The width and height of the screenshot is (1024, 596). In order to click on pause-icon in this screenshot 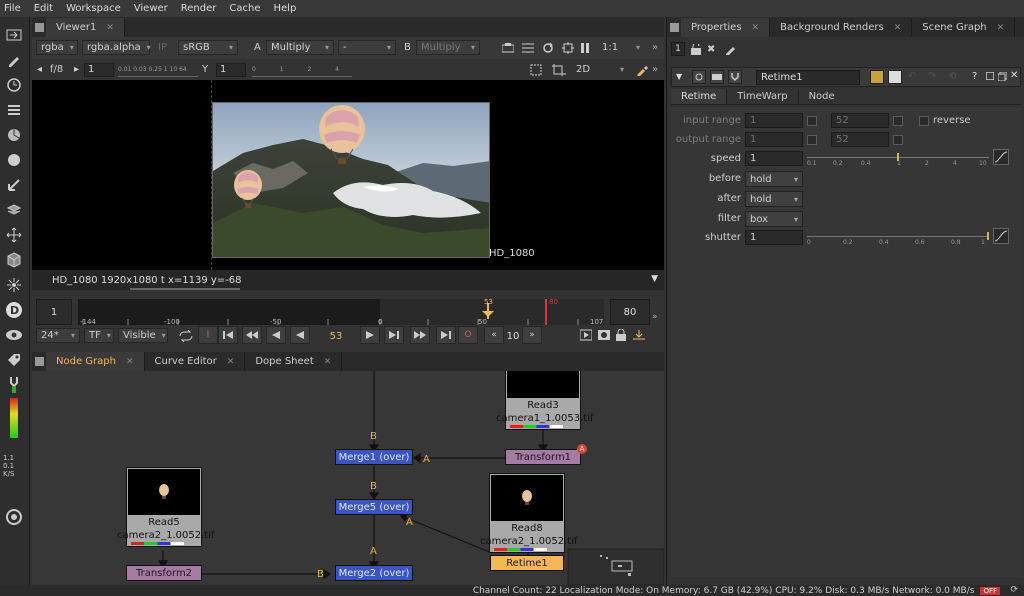, I will do `click(585, 47)`.